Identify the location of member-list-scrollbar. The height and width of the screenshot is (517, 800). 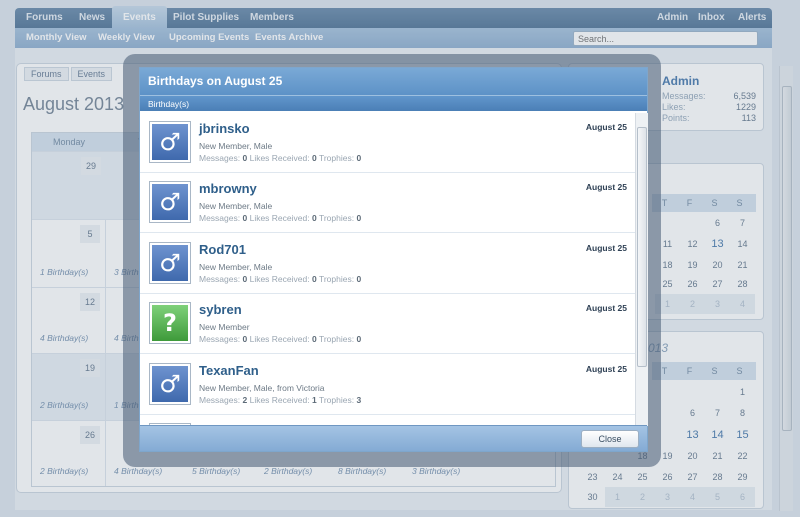
(641, 269).